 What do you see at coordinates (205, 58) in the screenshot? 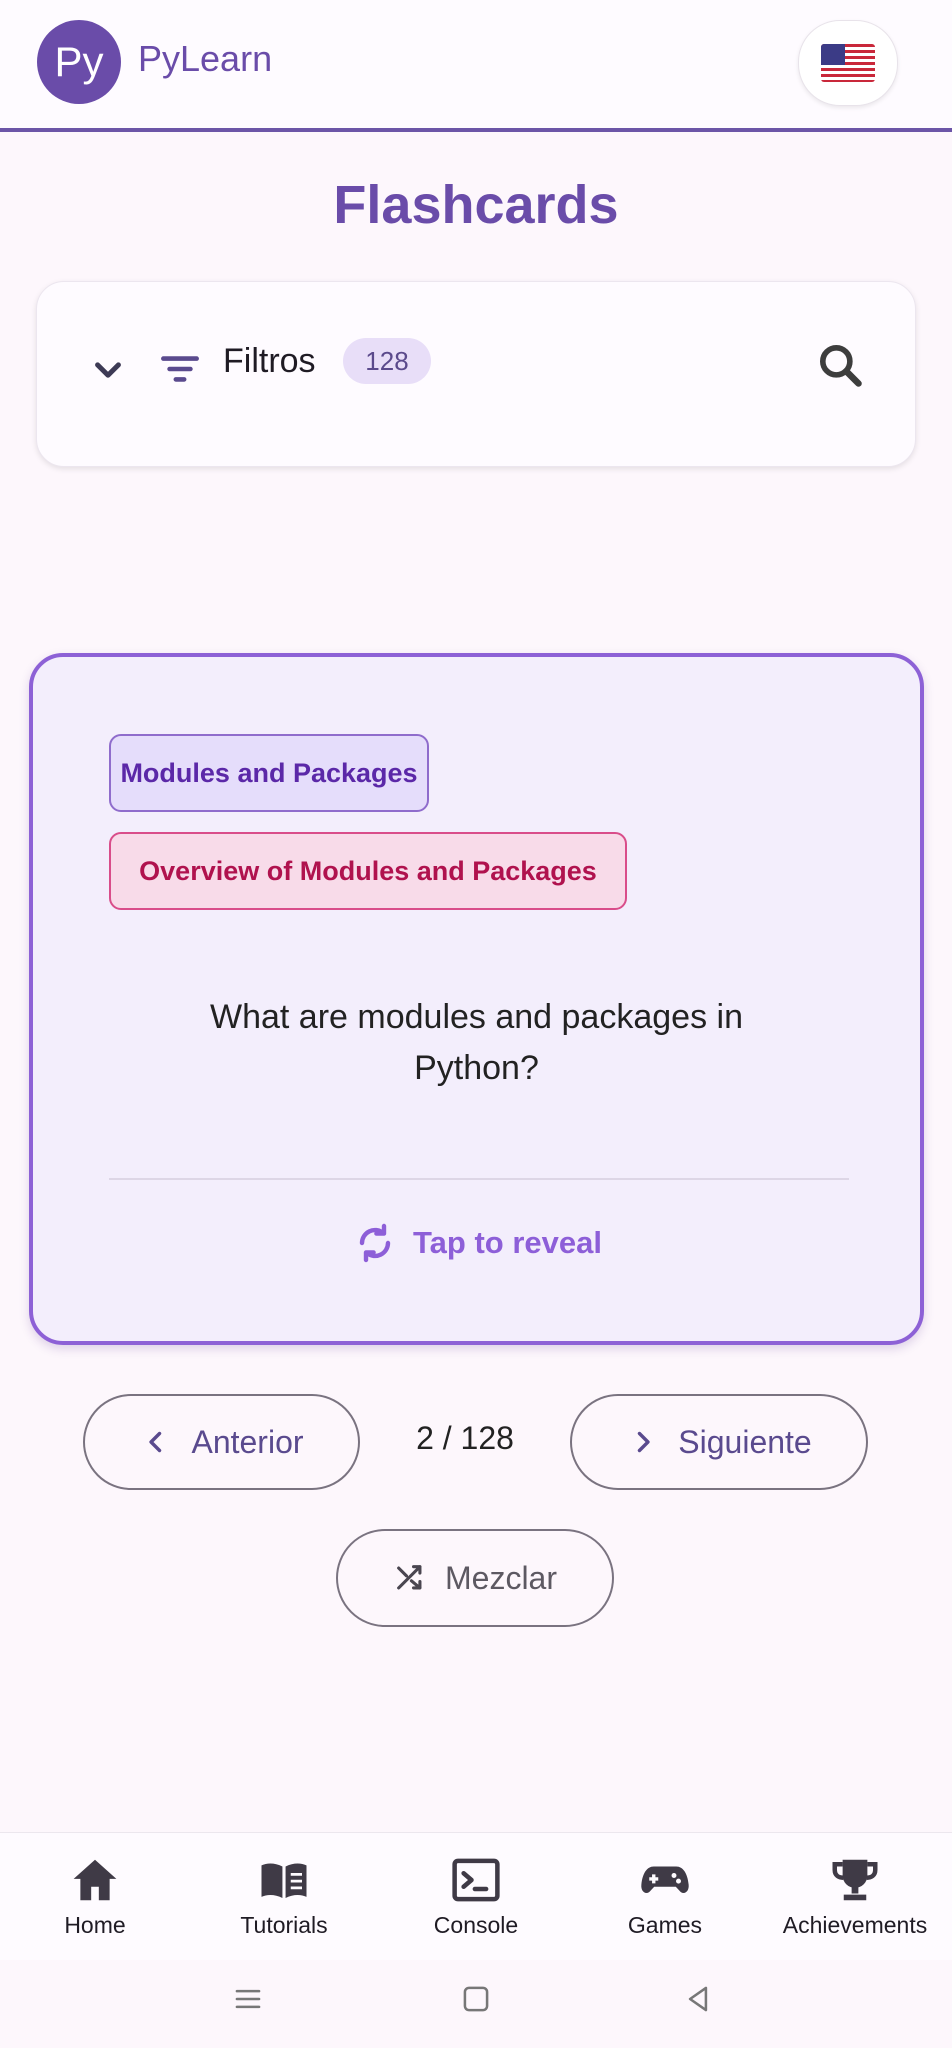
I see `app-name: PyLearn` at bounding box center [205, 58].